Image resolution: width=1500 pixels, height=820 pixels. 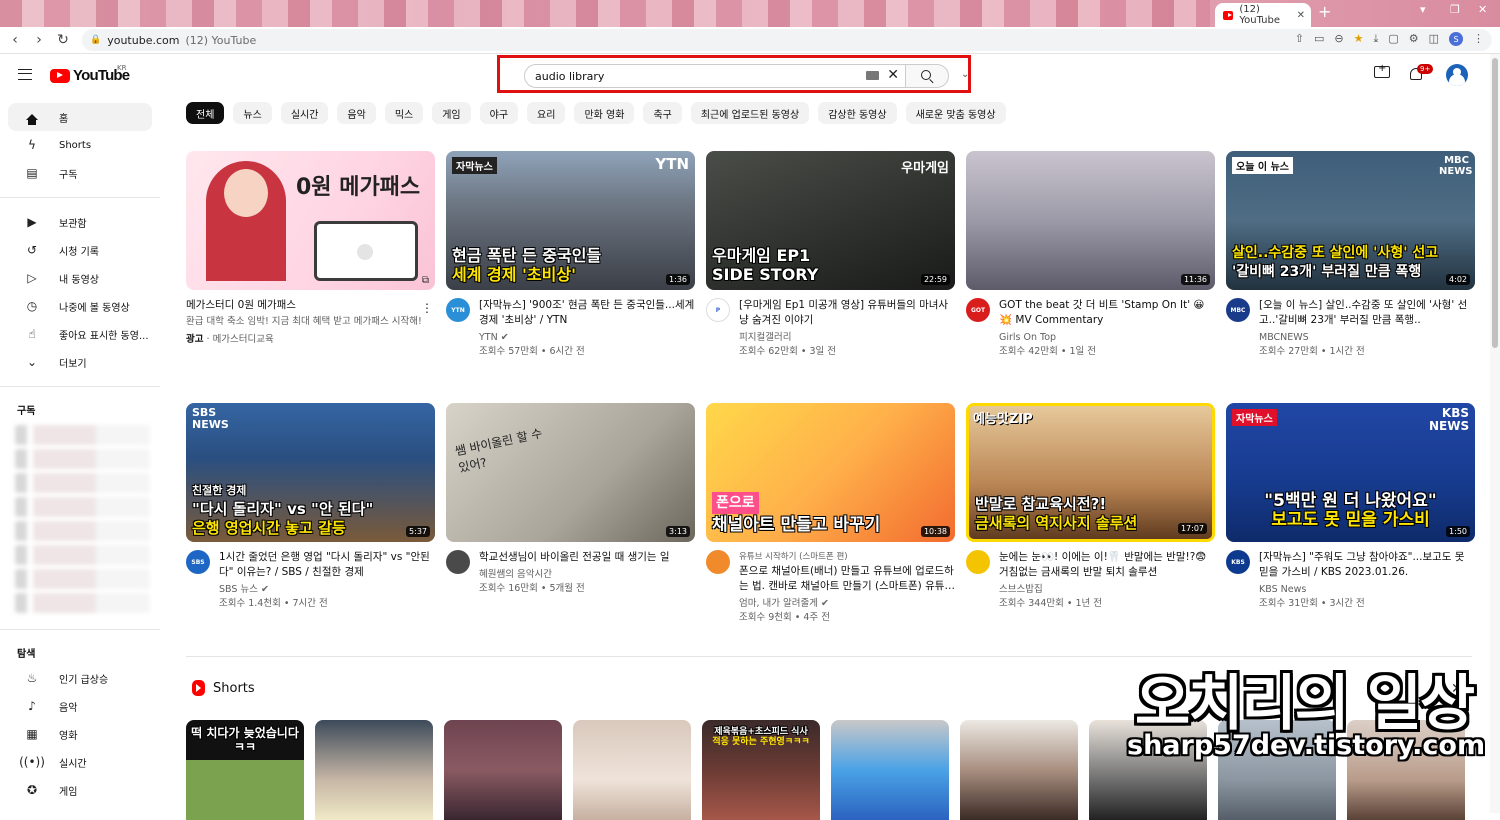 What do you see at coordinates (1495, 203) in the screenshot?
I see `scrollbar-thumb` at bounding box center [1495, 203].